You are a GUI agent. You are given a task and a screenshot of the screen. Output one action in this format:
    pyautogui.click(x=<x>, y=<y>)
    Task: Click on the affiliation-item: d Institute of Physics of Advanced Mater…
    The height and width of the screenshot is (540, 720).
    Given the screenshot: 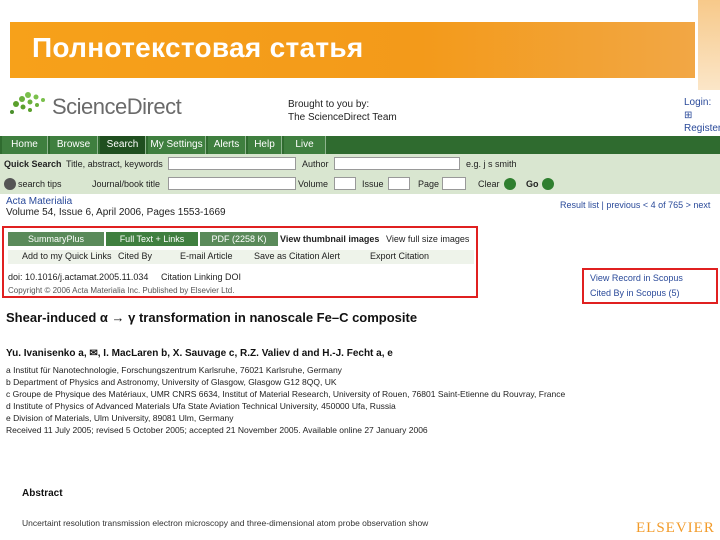 What is the action you would take?
    pyautogui.click(x=201, y=406)
    